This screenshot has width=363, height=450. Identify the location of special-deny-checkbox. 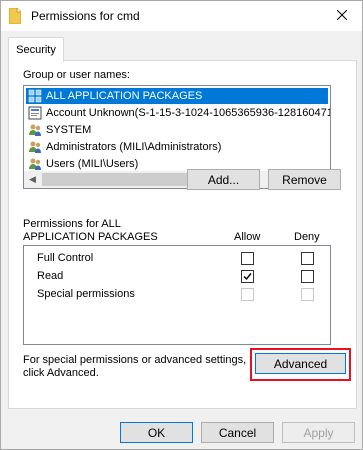
(307, 294).